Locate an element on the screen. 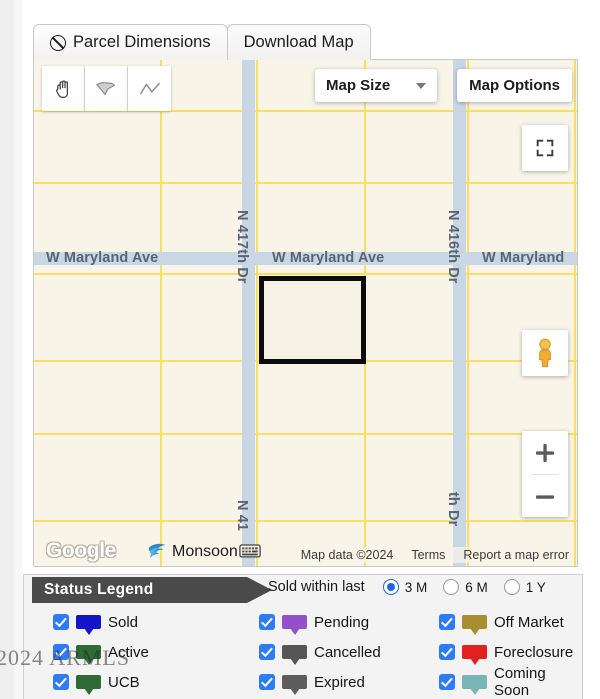 This screenshot has height=699, width=600. map-data-copyright: Map data ©2024 is located at coordinates (347, 555).